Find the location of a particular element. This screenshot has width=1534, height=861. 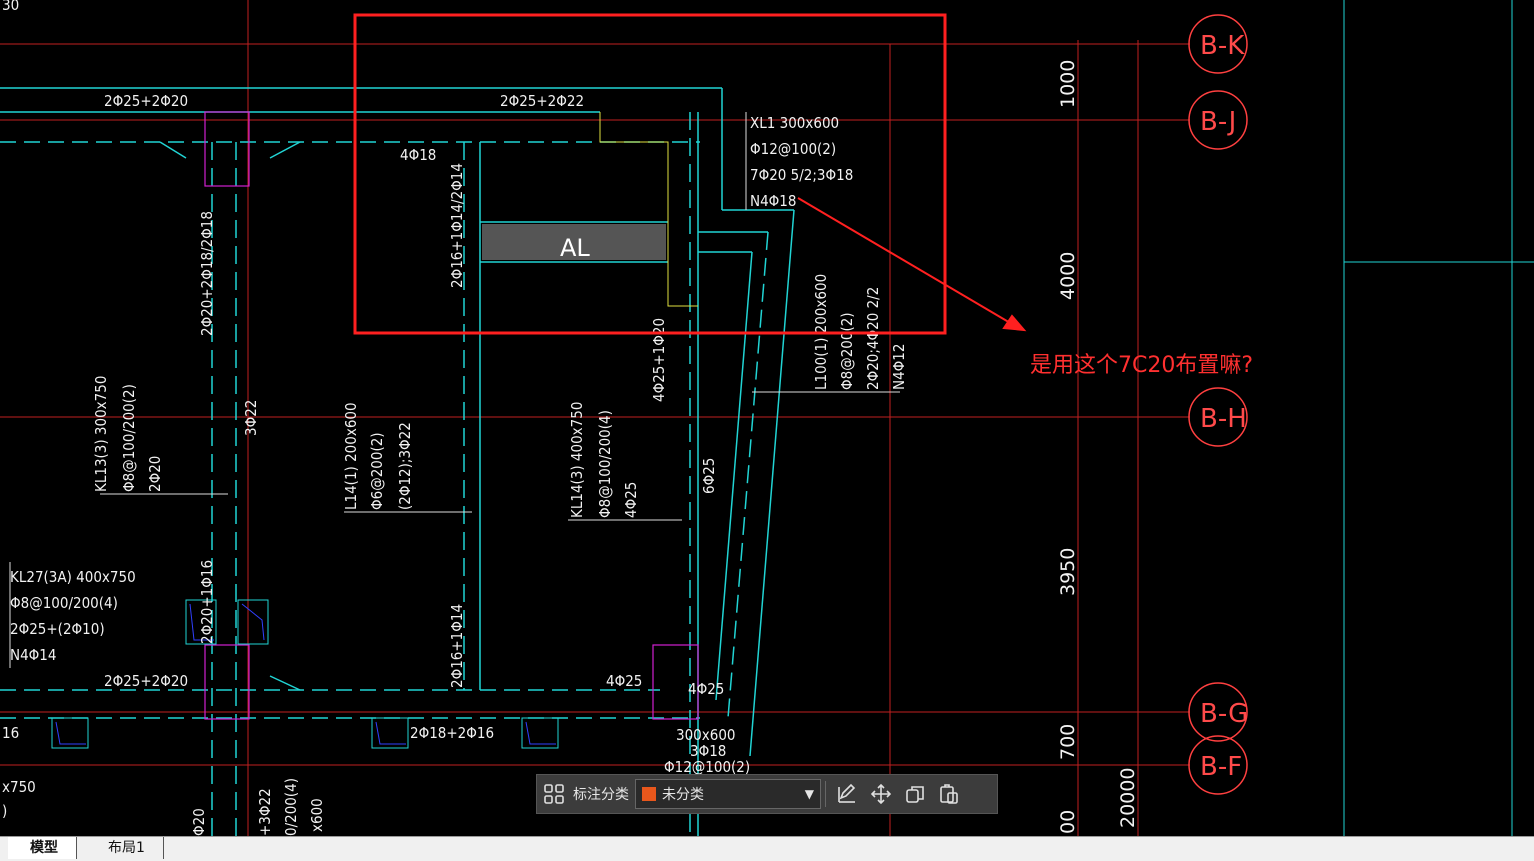

rebar-2-18-16: 2Φ18+2Φ16 is located at coordinates (452, 733).